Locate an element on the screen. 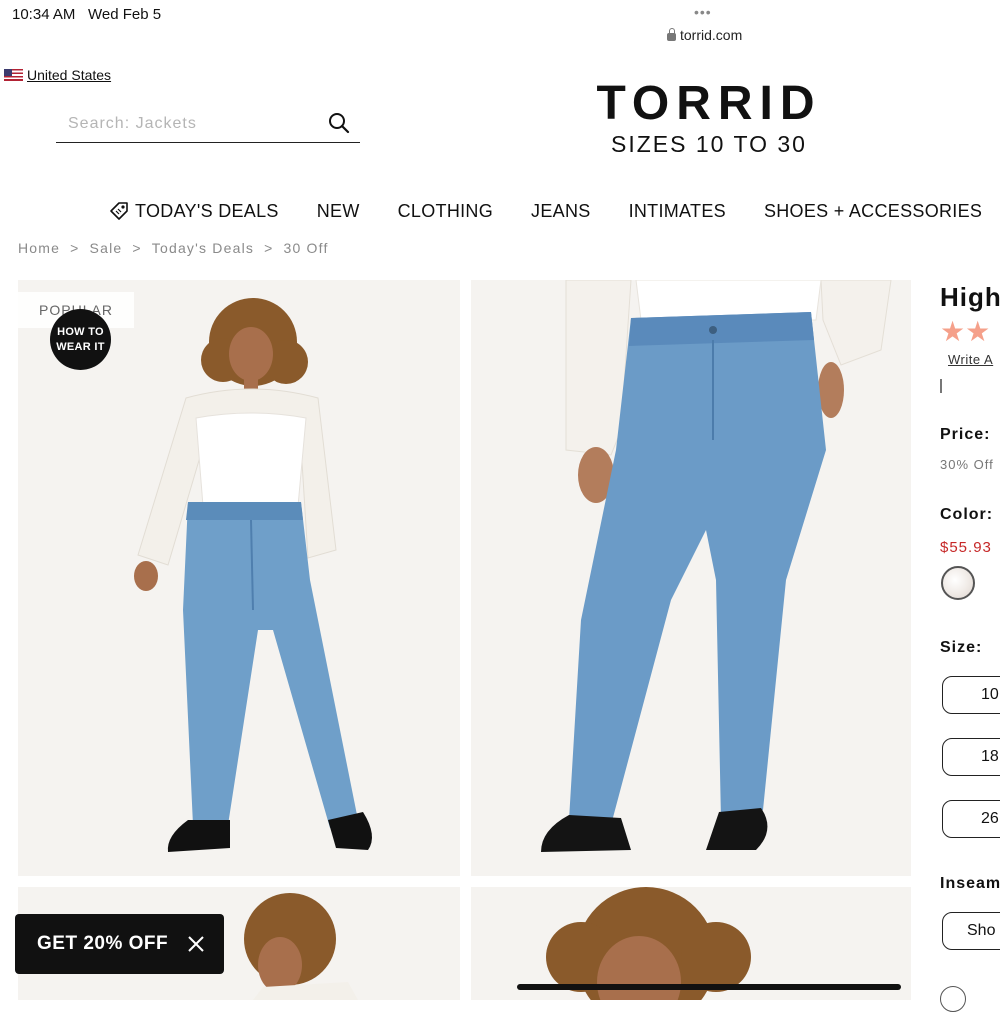  tag-icon is located at coordinates (119, 211).